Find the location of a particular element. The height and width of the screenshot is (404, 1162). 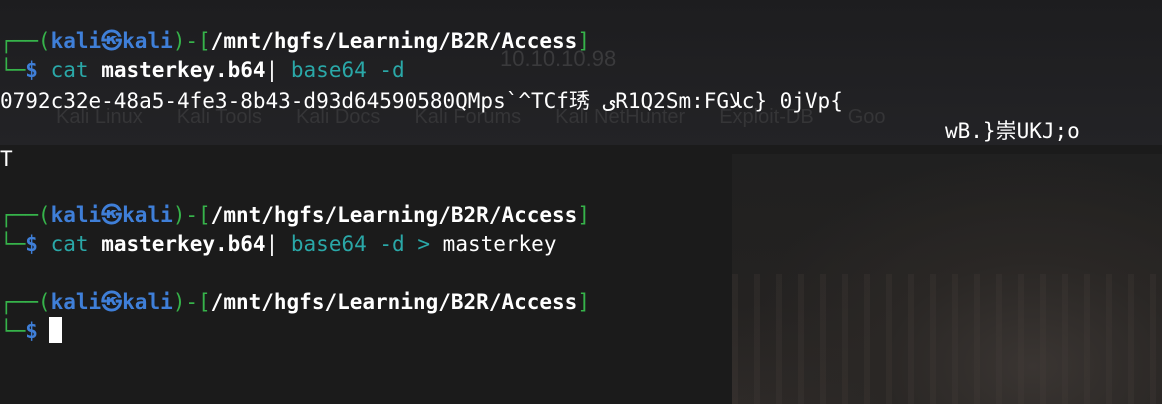

command-line: └─$ cat masterkey.b64| base64 -d is located at coordinates (202, 70).